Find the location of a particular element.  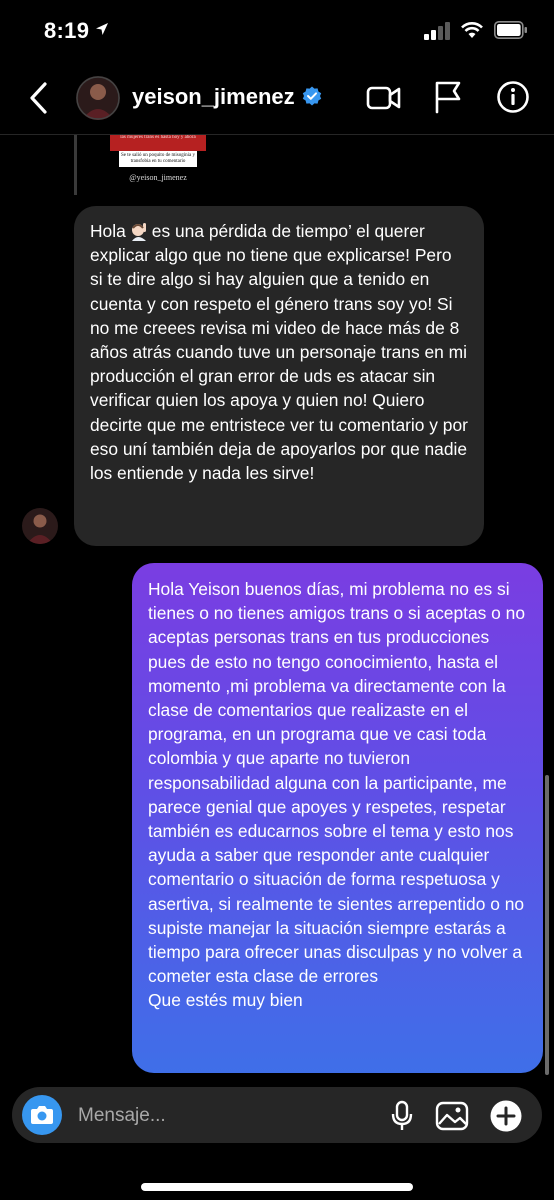

microphone-icon is located at coordinates (402, 1116).